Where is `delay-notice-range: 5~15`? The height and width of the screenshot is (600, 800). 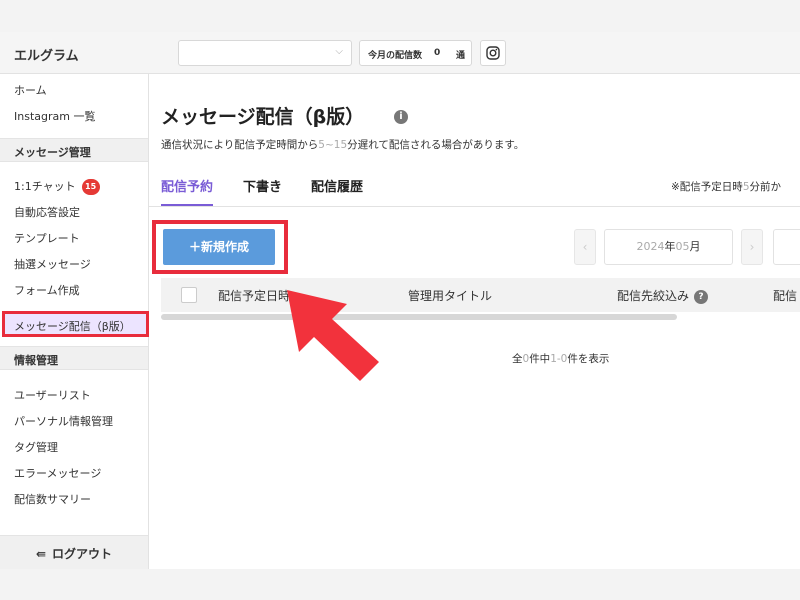 delay-notice-range: 5~15 is located at coordinates (333, 145).